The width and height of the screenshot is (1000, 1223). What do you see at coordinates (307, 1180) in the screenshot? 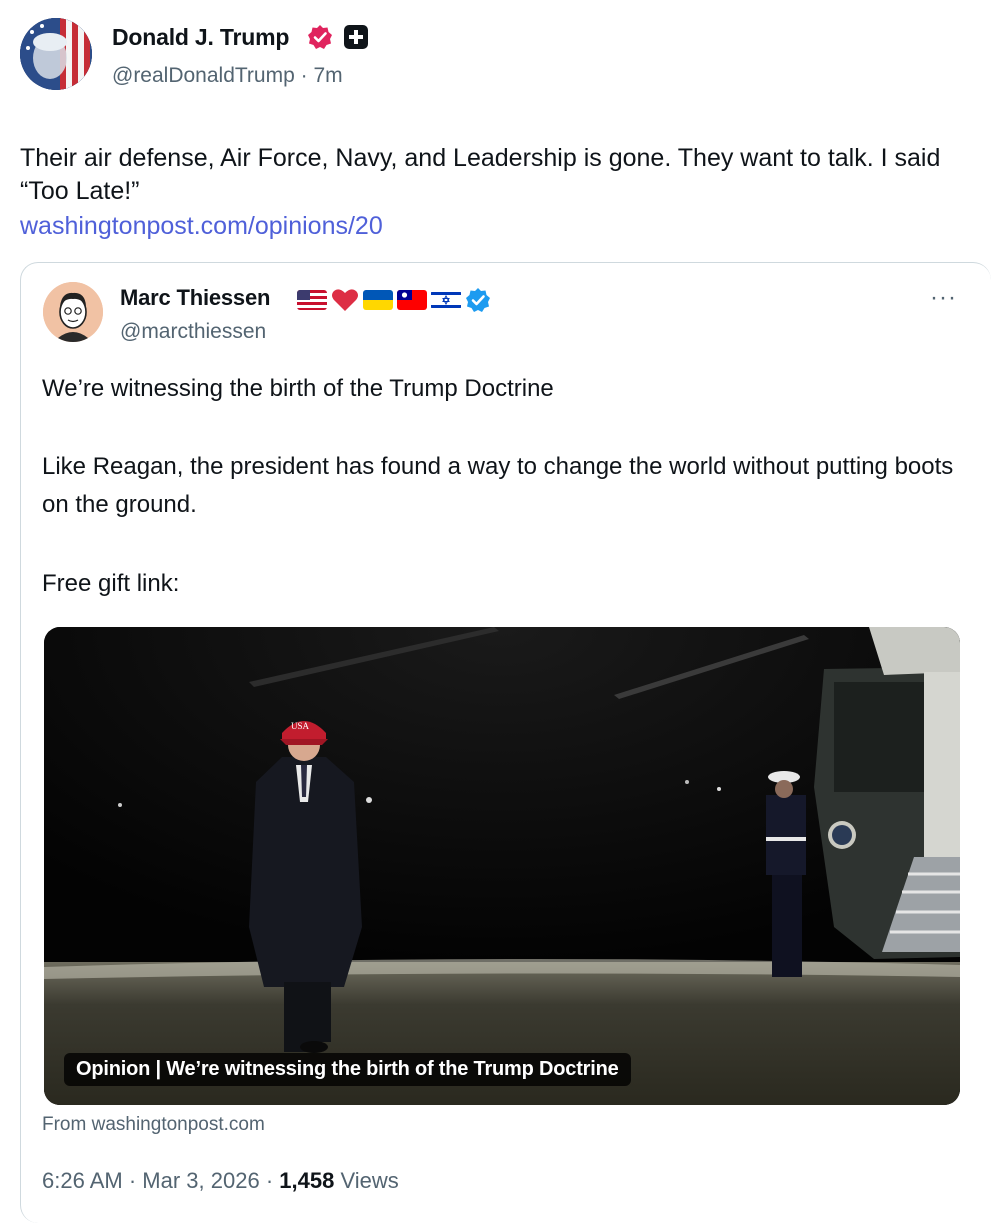
I see `views-count: 1,458` at bounding box center [307, 1180].